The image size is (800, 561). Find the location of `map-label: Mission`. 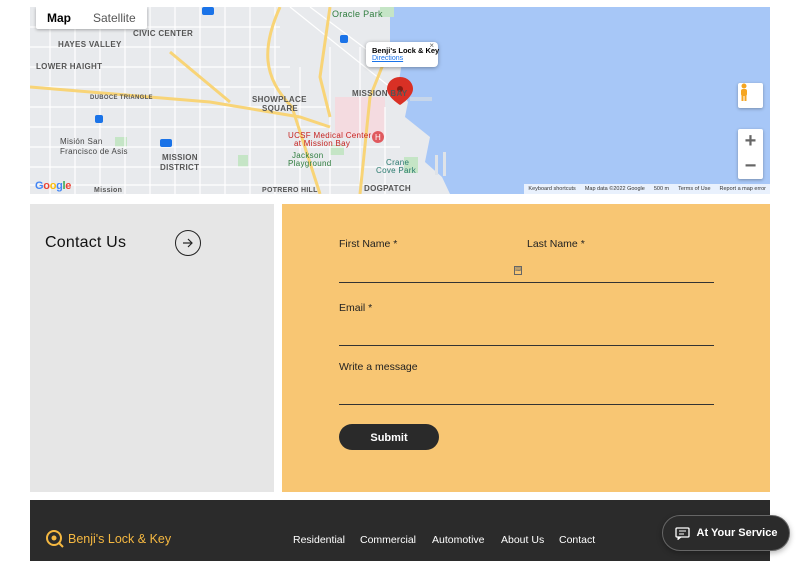

map-label: Mission is located at coordinates (108, 190).